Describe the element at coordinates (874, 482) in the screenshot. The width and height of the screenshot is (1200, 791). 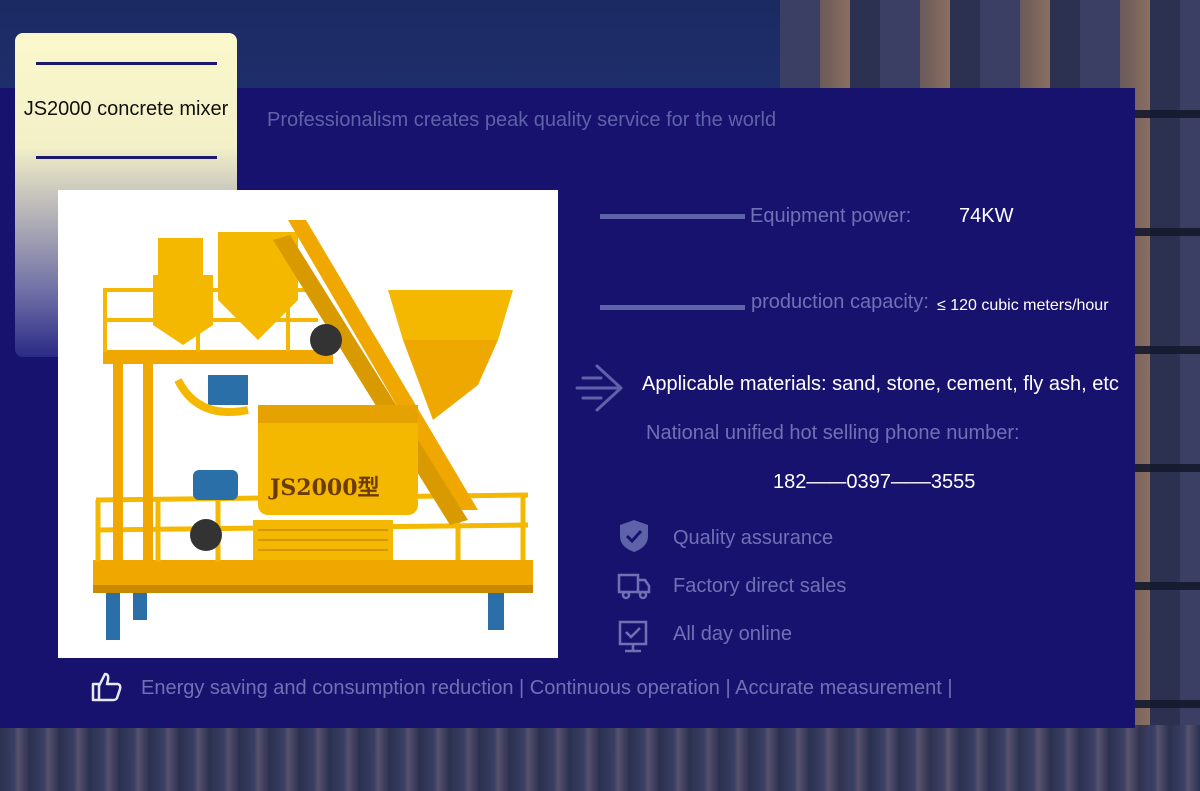
I see `phone-number: 182——0397——3555` at that location.